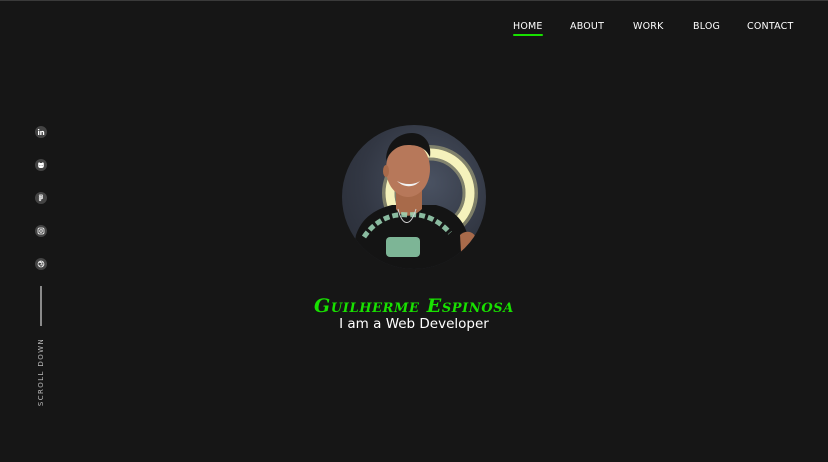 The height and width of the screenshot is (462, 828). I want to click on nav-item-blog: BLOG, so click(706, 28).